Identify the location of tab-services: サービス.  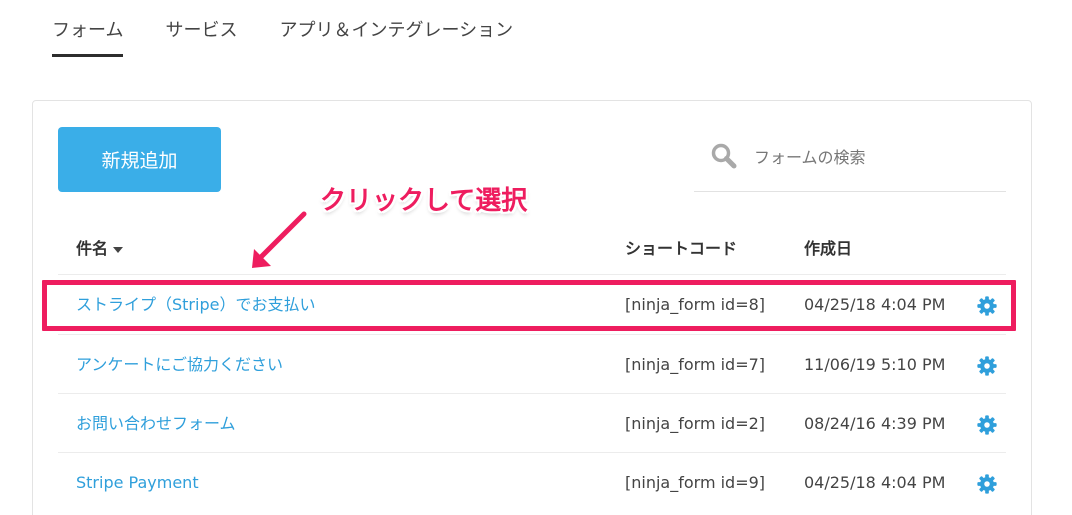
(201, 36).